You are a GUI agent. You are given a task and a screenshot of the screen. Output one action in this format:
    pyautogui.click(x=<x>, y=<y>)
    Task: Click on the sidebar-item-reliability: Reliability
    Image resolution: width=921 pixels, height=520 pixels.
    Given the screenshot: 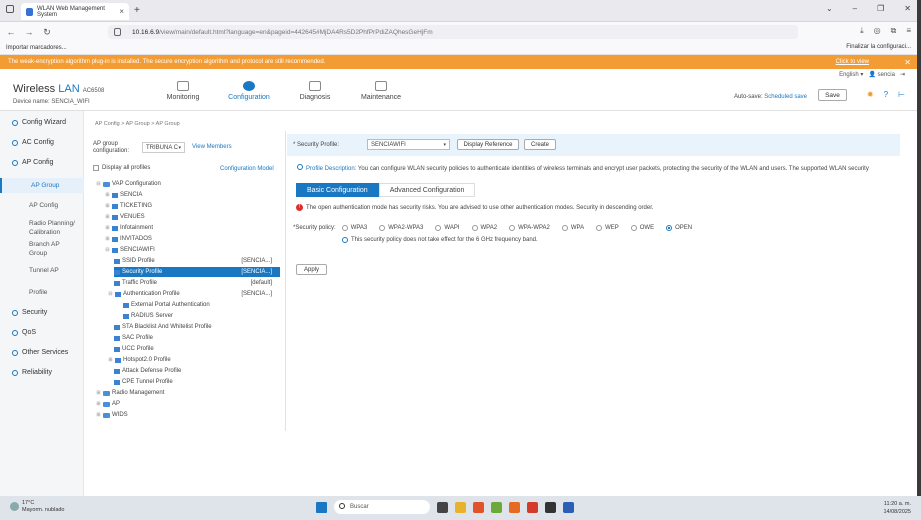 What is the action you would take?
    pyautogui.click(x=42, y=372)
    